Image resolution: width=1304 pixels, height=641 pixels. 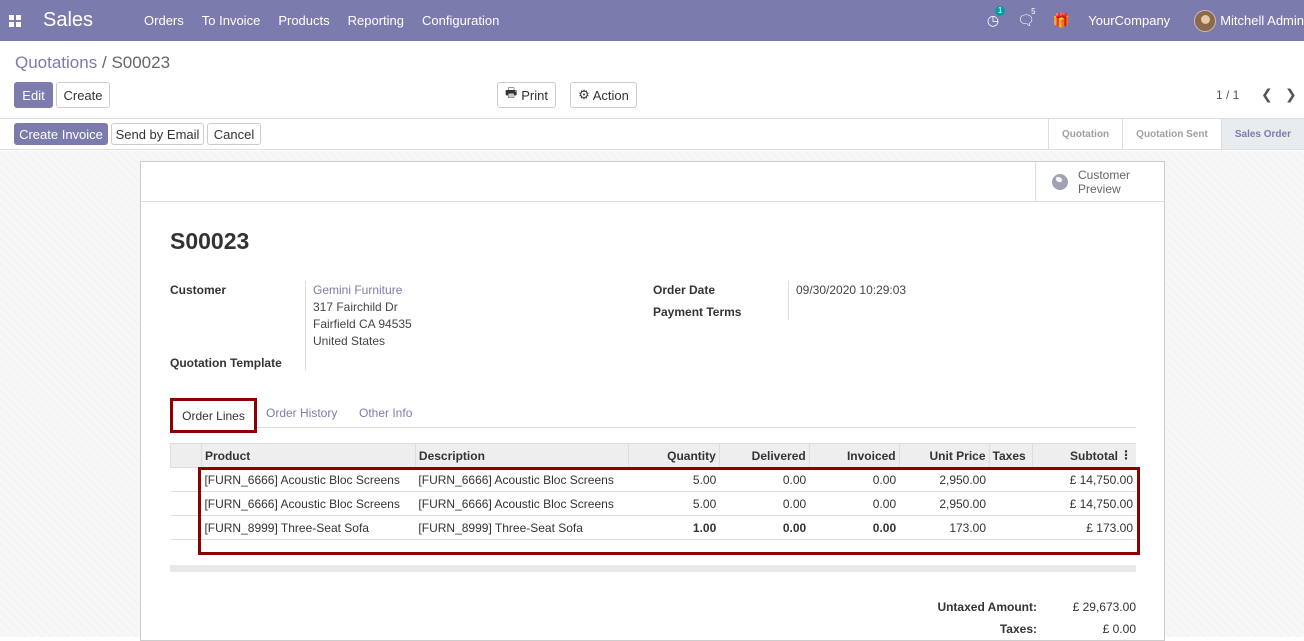 I want to click on breadcrumb: Quotations / S00023, so click(x=92, y=63).